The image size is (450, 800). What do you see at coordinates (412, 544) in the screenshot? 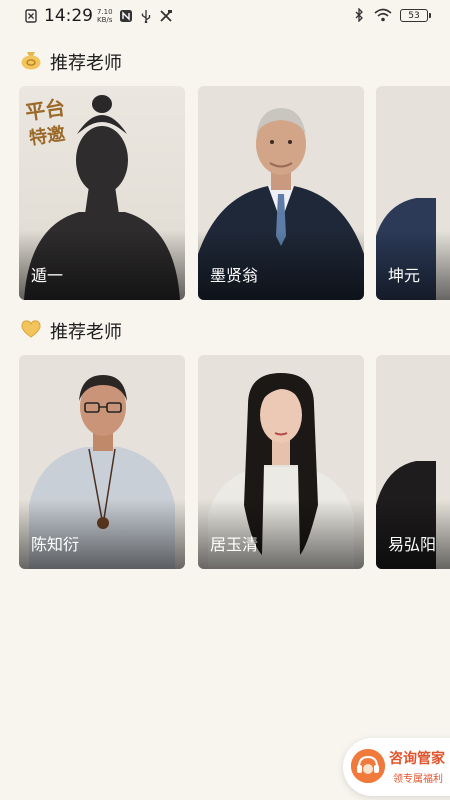
I see `teacher-name: 易弘阳` at bounding box center [412, 544].